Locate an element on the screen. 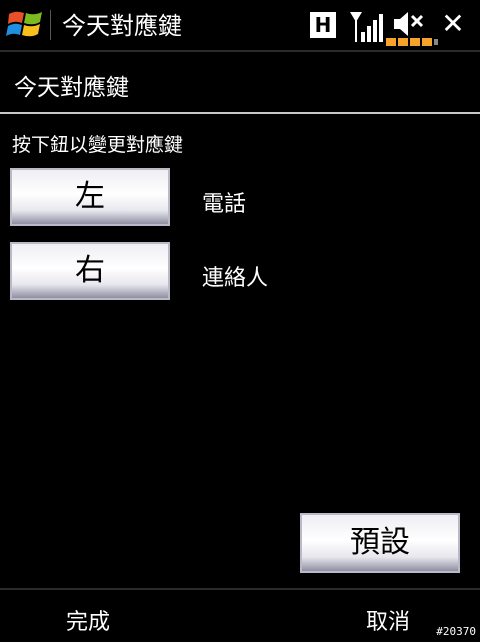 The height and width of the screenshot is (642, 480). app-title: 今天對應鍵 is located at coordinates (122, 26).